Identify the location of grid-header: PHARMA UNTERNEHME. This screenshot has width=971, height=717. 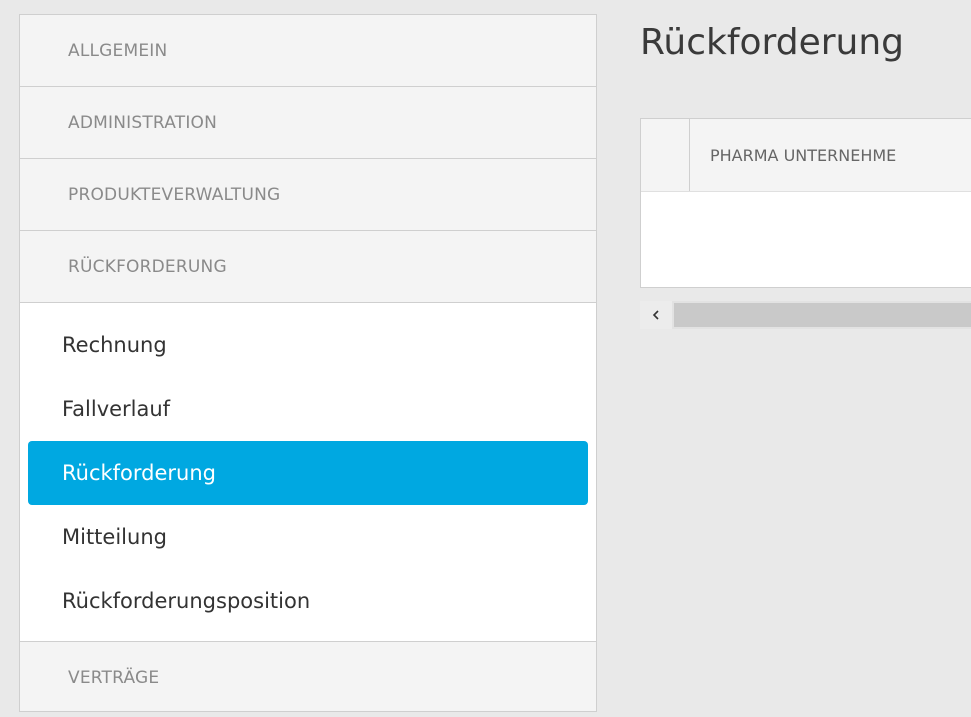
(806, 155).